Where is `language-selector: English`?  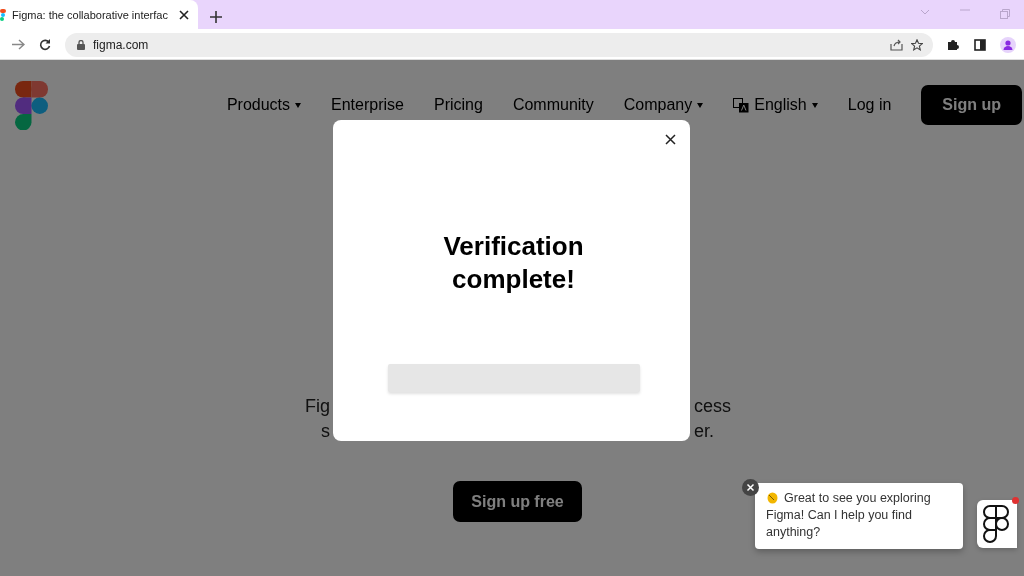
language-selector: English is located at coordinates (780, 105).